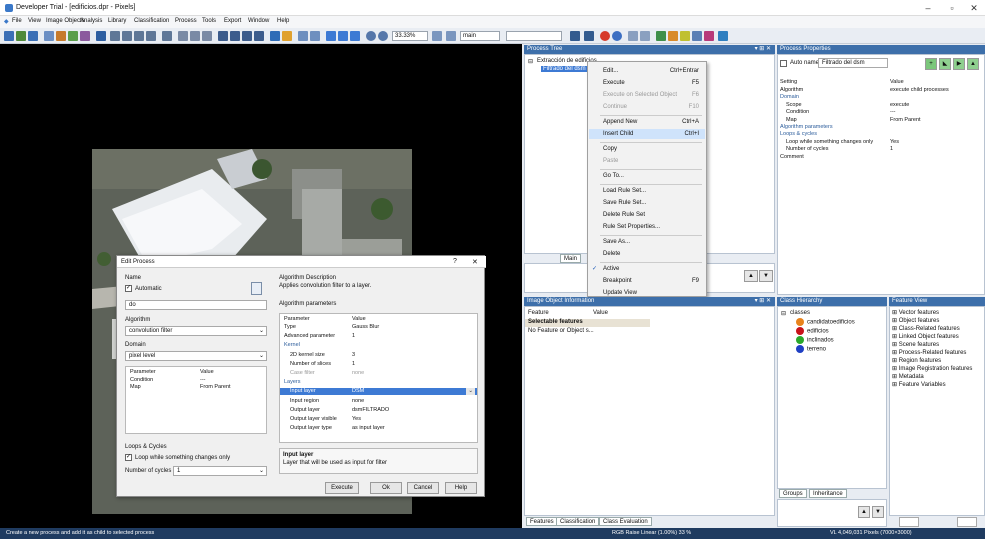 The height and width of the screenshot is (539, 985). Describe the element at coordinates (959, 64) in the screenshot. I see `execute-process-button: ▶` at that location.